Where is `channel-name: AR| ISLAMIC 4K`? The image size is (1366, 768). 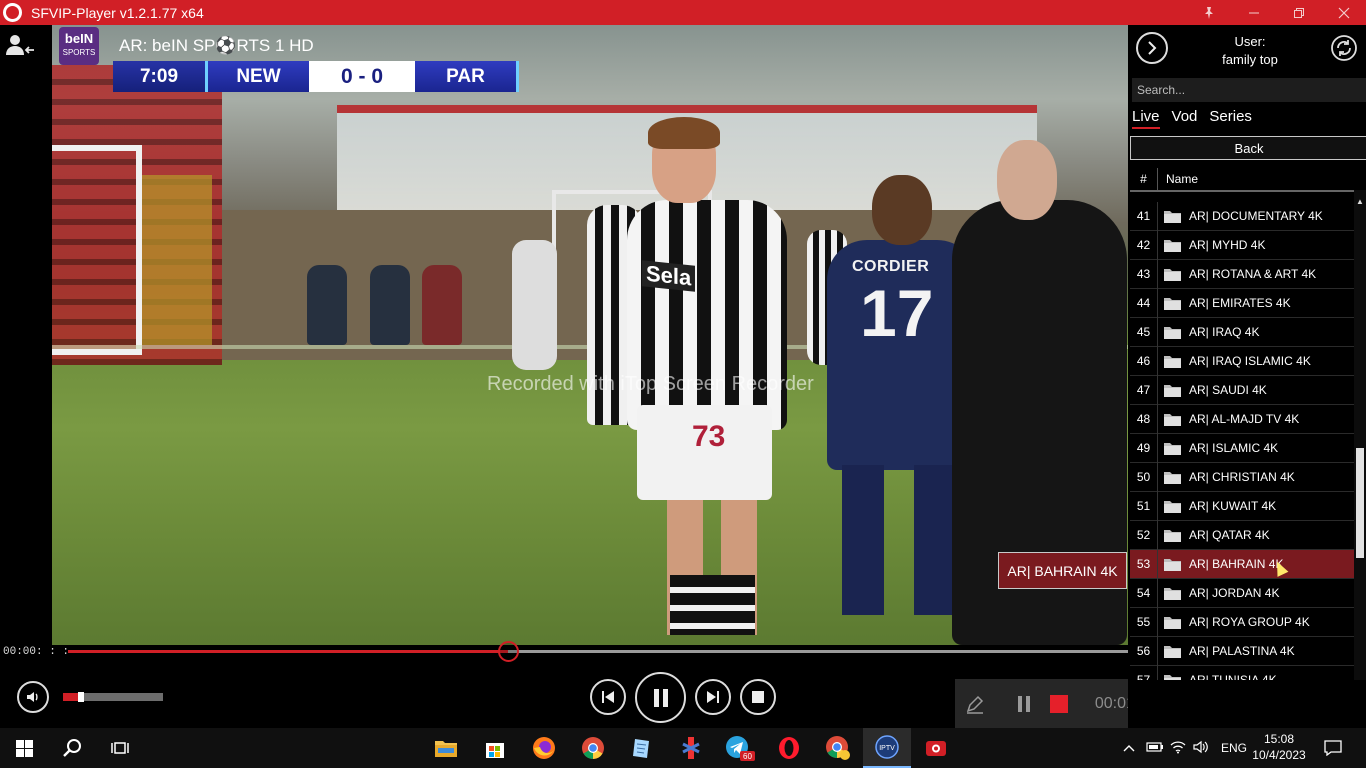
channel-name: AR| ISLAMIC 4K is located at coordinates (1234, 448).